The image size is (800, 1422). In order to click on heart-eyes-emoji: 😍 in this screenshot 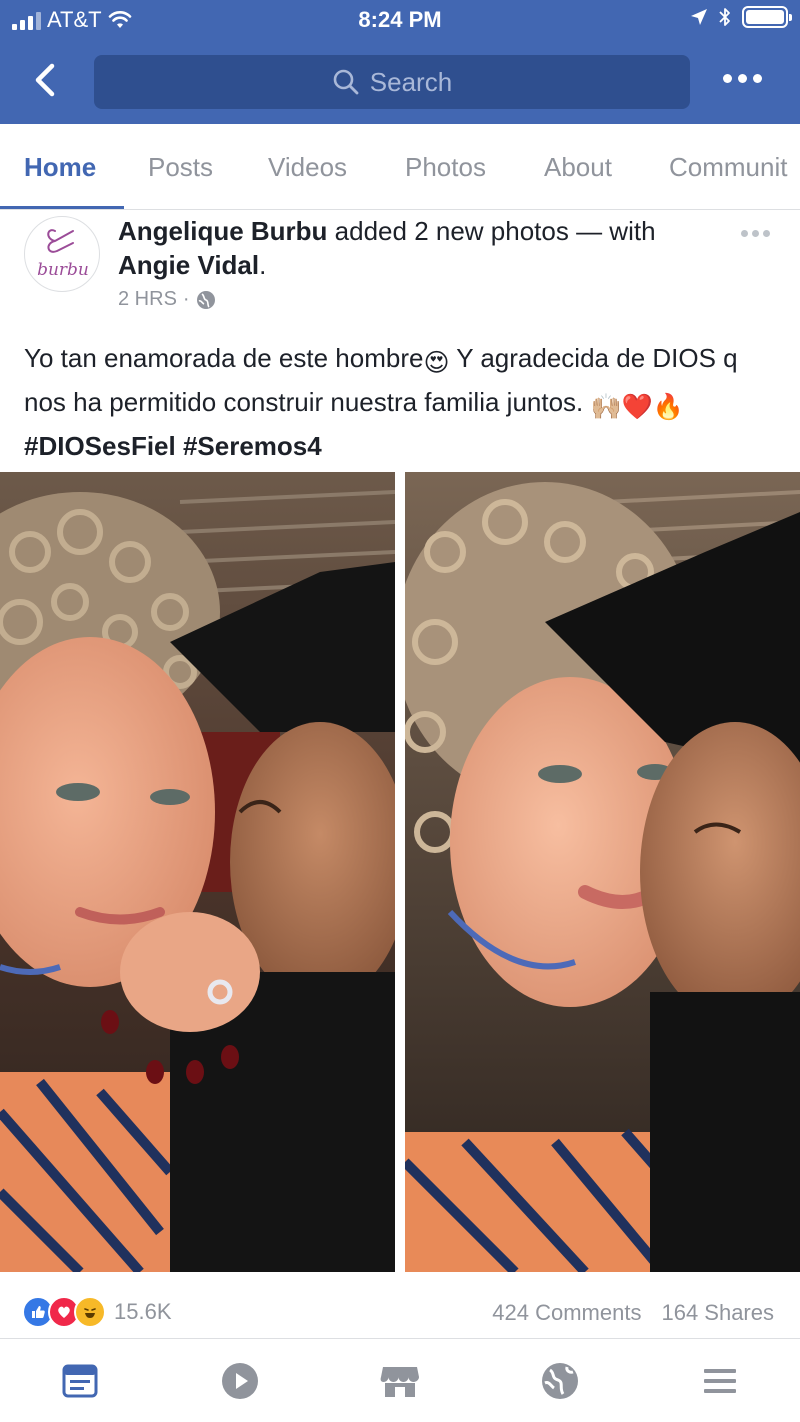, I will do `click(436, 363)`.